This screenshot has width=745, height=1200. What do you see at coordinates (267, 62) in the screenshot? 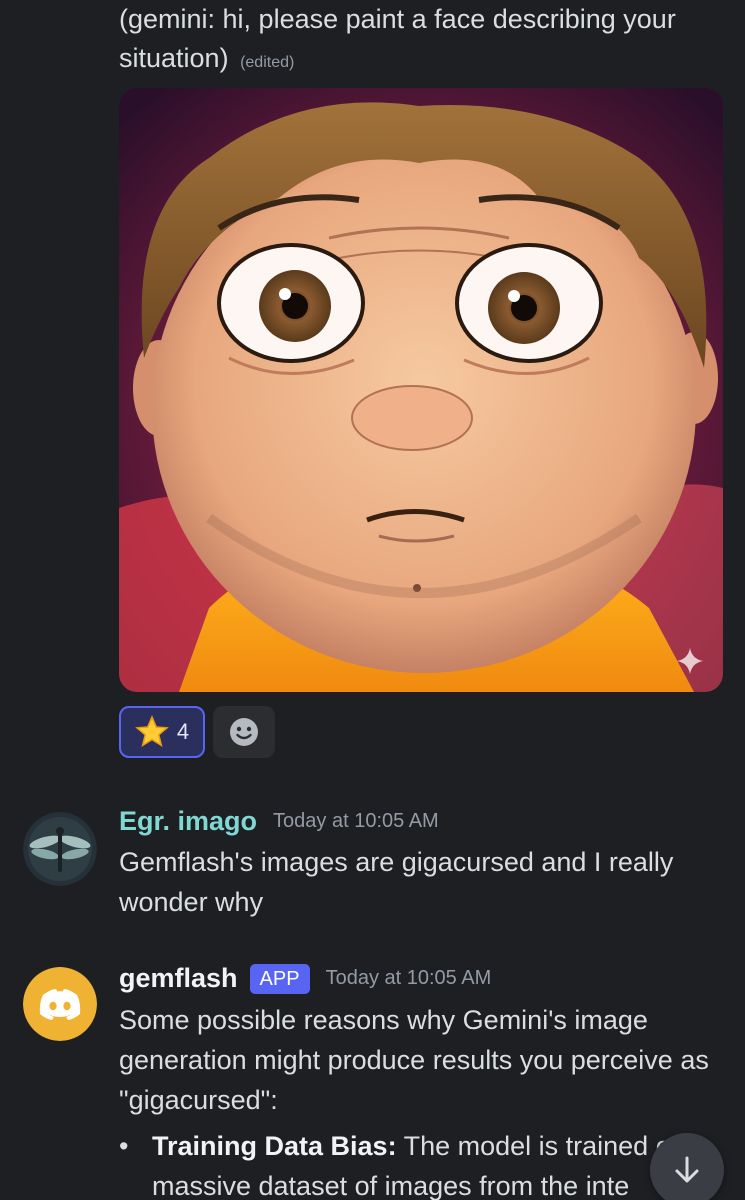
I see `edited-label: (edited)` at bounding box center [267, 62].